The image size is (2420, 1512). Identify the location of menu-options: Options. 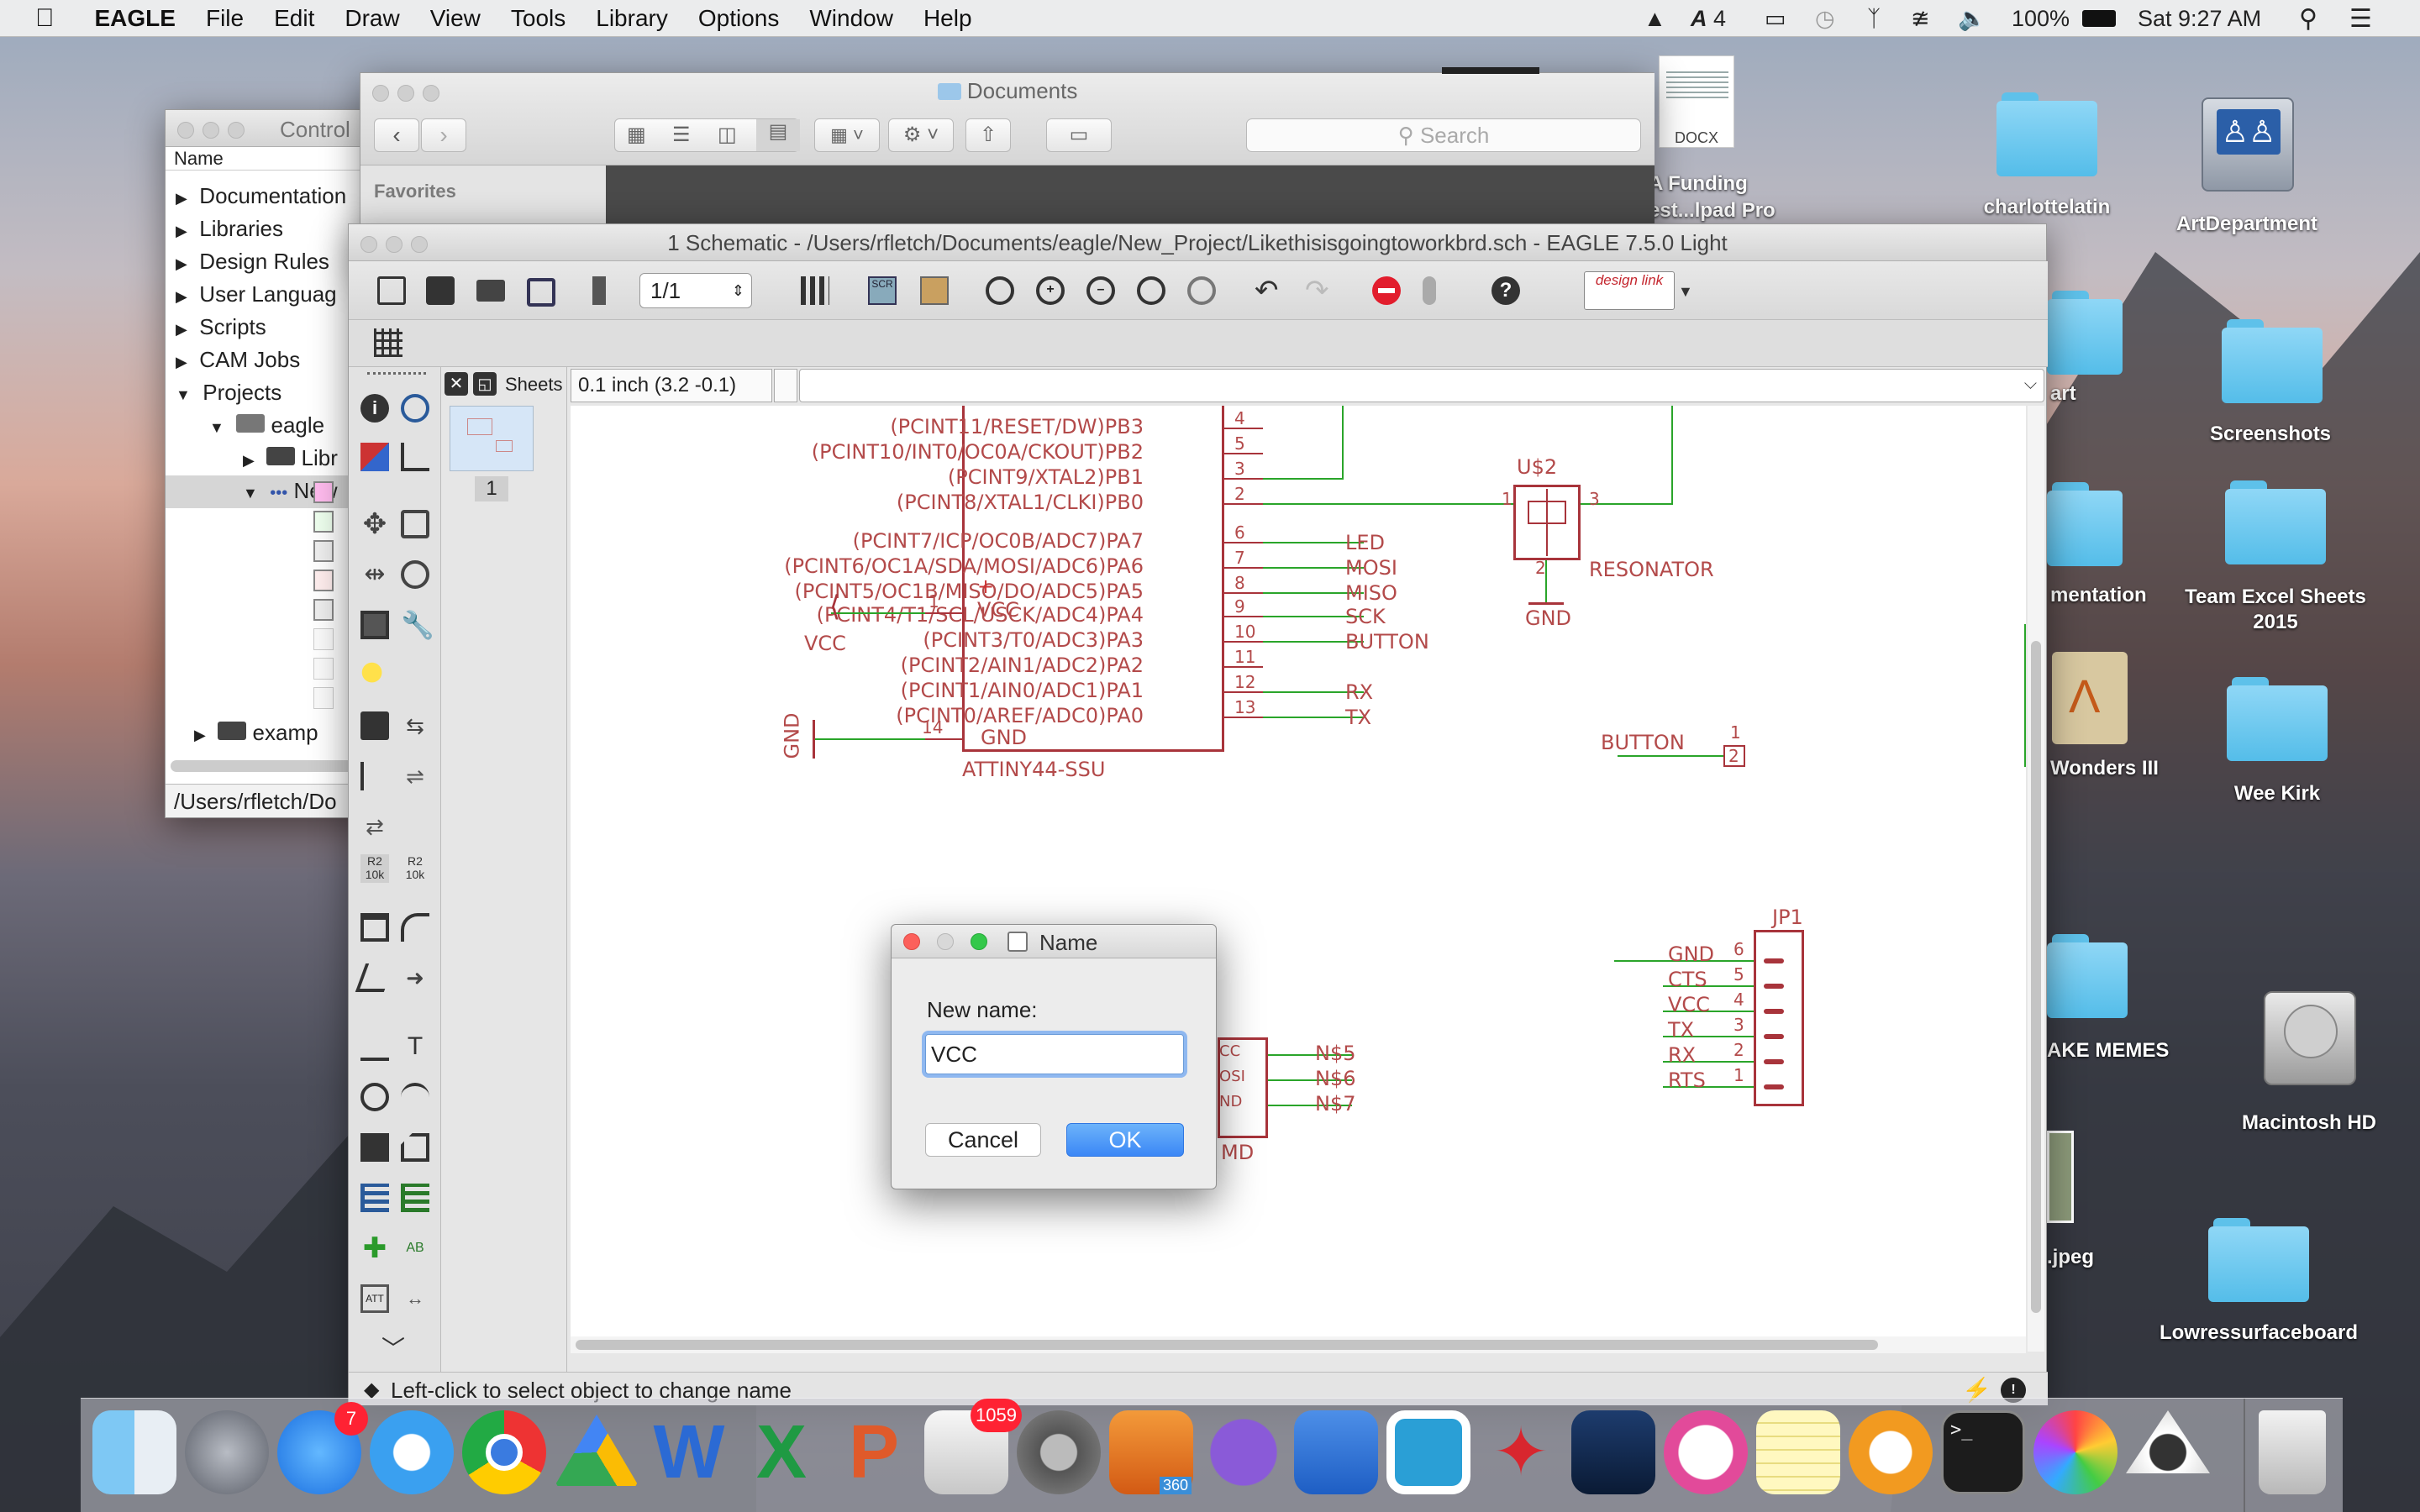
(739, 18).